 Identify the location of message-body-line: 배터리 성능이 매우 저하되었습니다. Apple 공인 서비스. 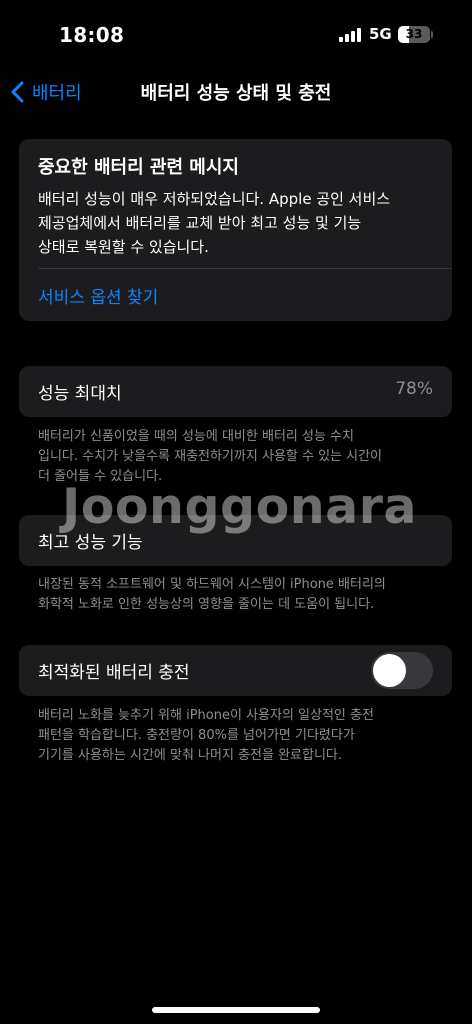
(214, 199).